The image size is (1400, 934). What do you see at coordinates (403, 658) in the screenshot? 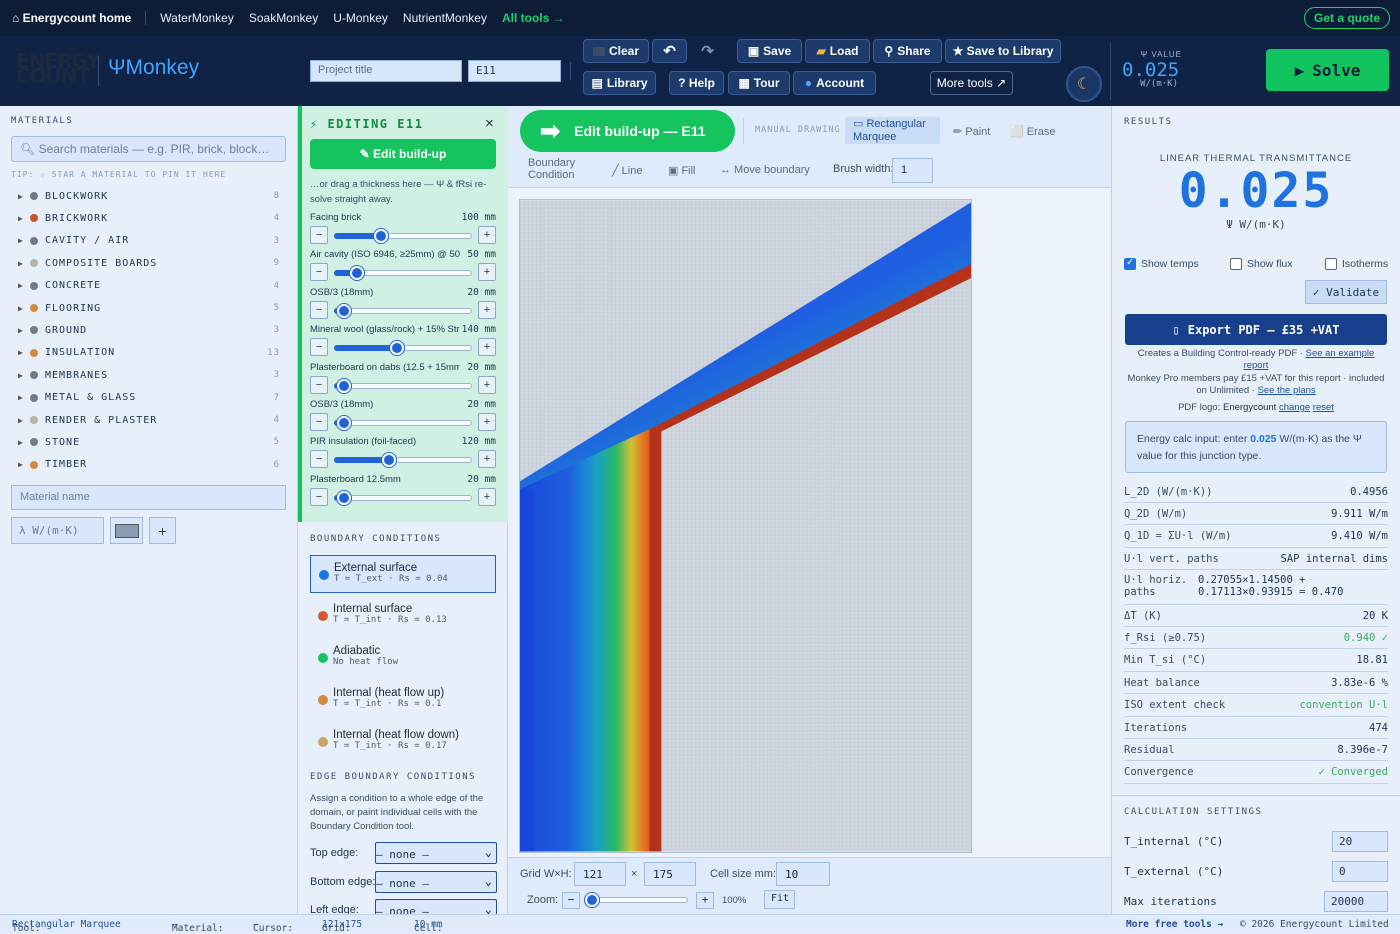
I see `boundary-condition-option: Adiabatic No heat flow` at bounding box center [403, 658].